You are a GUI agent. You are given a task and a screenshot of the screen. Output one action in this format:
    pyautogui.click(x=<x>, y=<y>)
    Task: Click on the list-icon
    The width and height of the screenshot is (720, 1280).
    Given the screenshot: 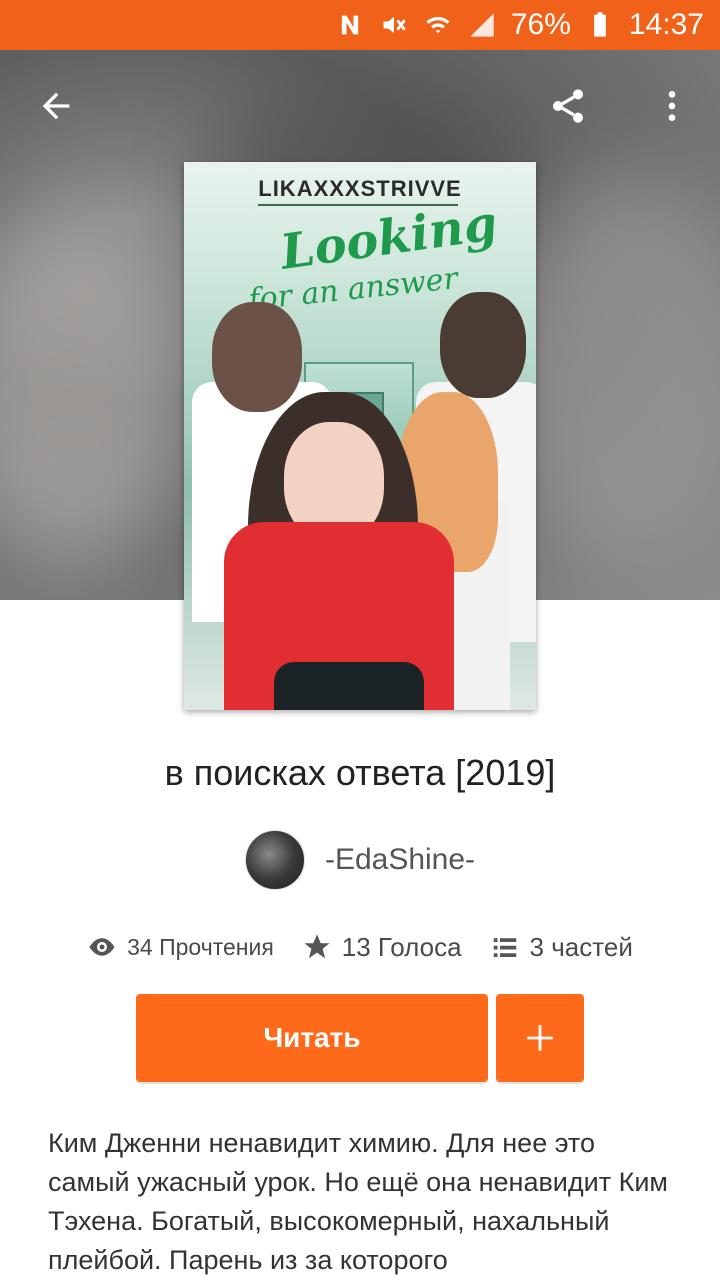 What is the action you would take?
    pyautogui.click(x=504, y=947)
    